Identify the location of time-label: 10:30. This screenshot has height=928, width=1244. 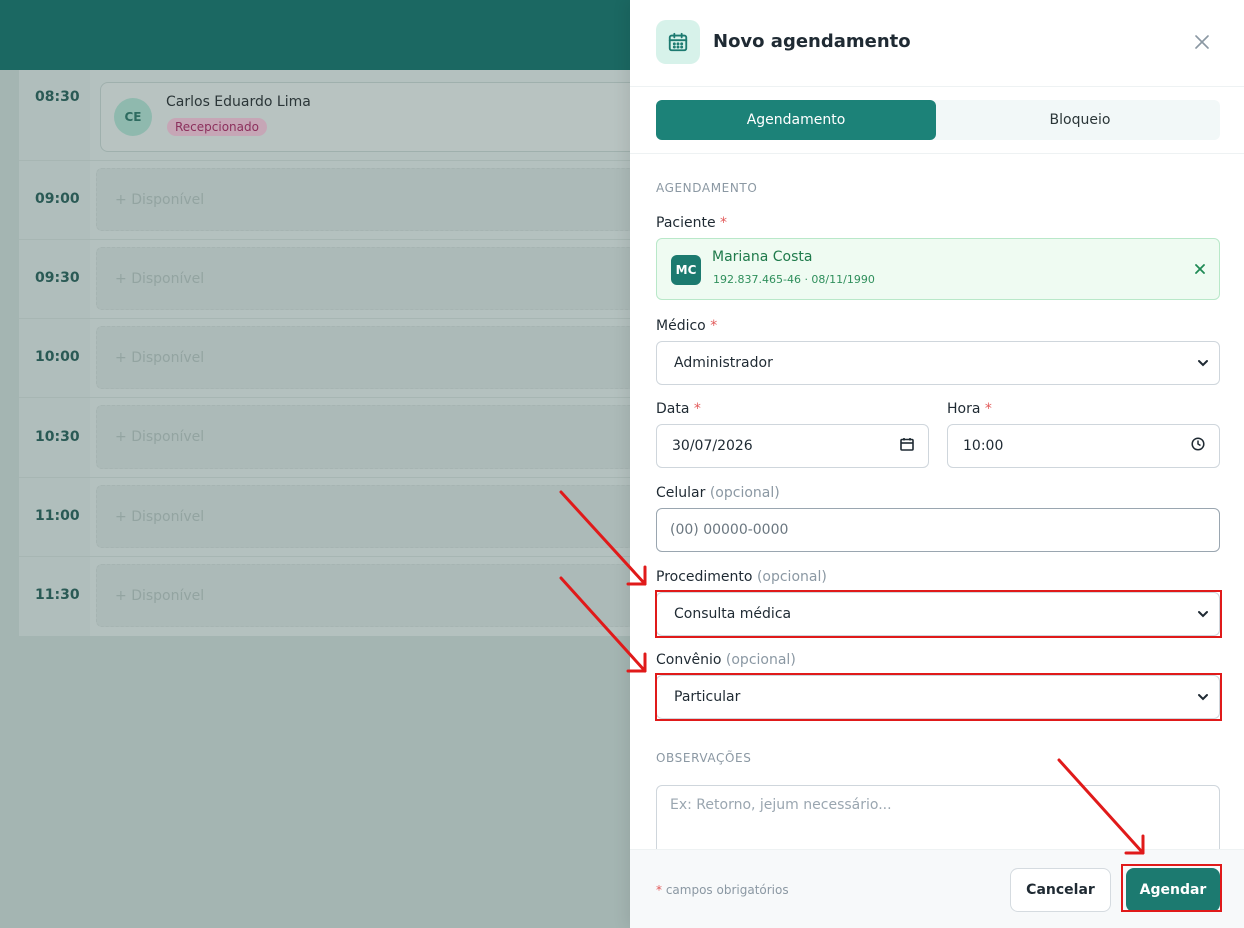
(57, 437).